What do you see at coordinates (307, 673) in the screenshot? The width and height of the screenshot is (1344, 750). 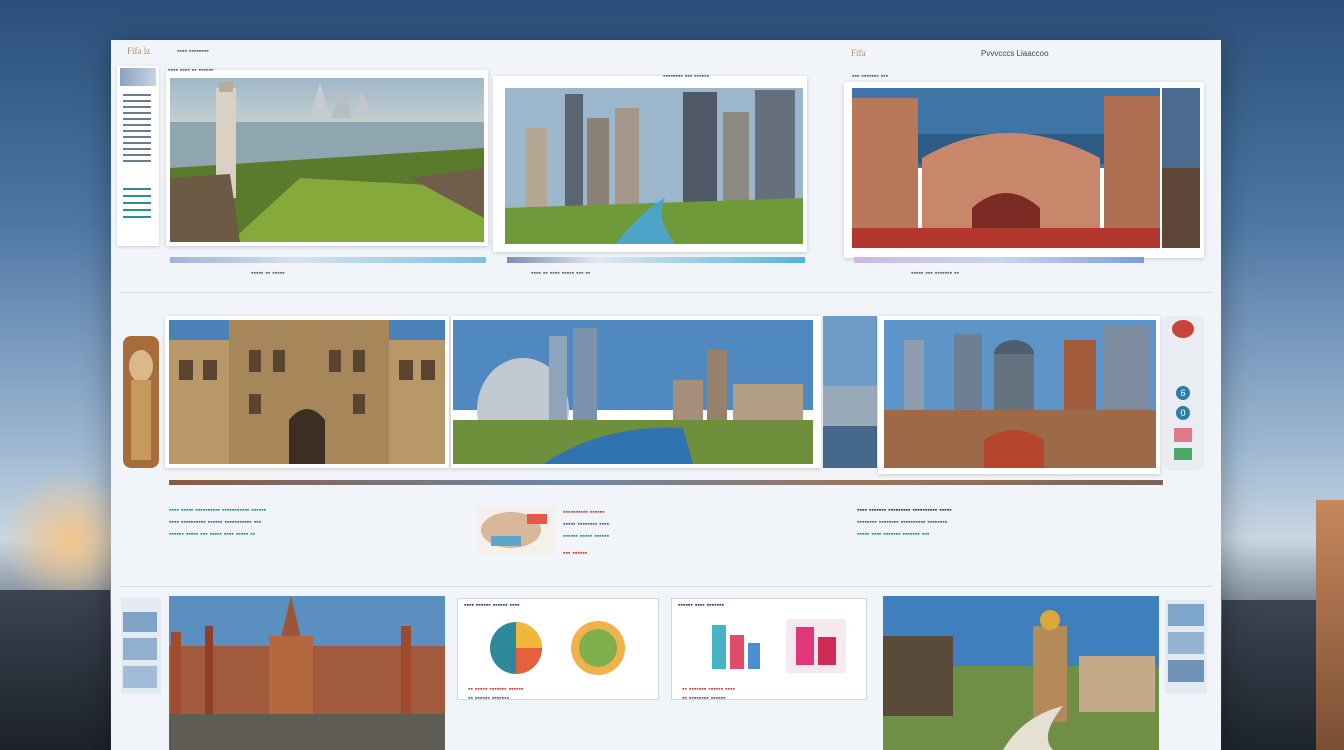 I see `photo-red-cathedral` at bounding box center [307, 673].